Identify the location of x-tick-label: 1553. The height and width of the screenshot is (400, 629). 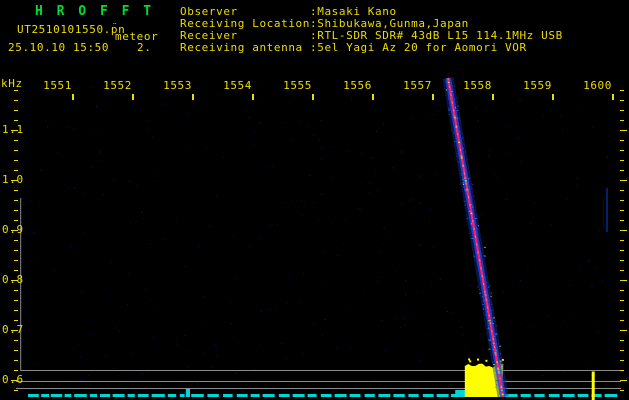
(177, 85).